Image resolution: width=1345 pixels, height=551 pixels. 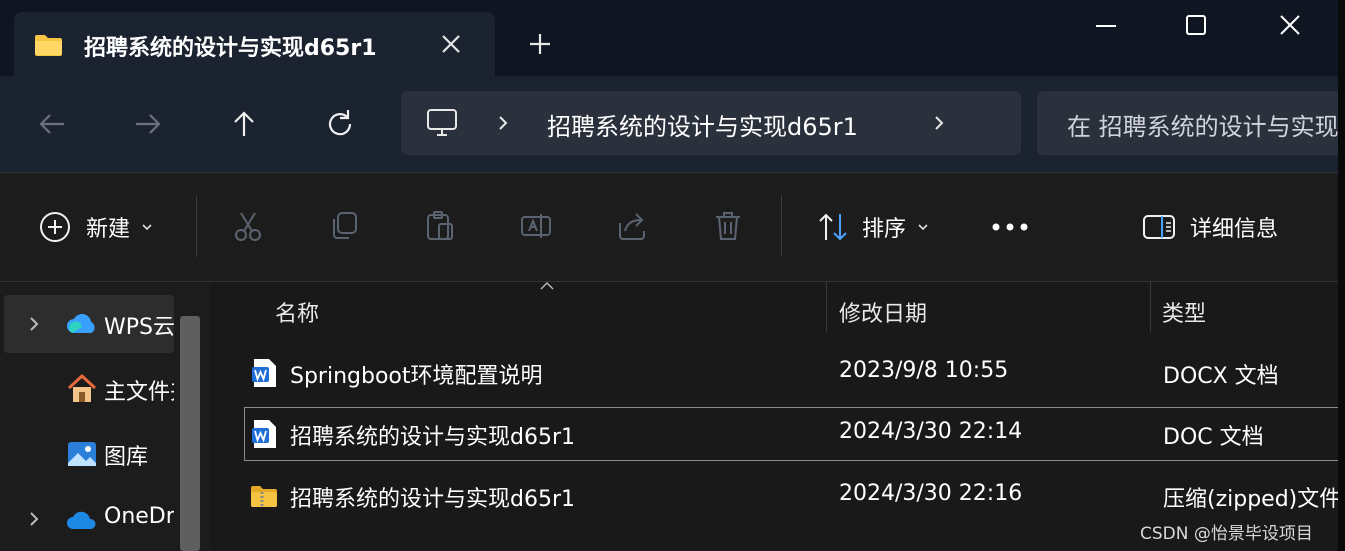 What do you see at coordinates (884, 229) in the screenshot?
I see `sort-button-label: 排序` at bounding box center [884, 229].